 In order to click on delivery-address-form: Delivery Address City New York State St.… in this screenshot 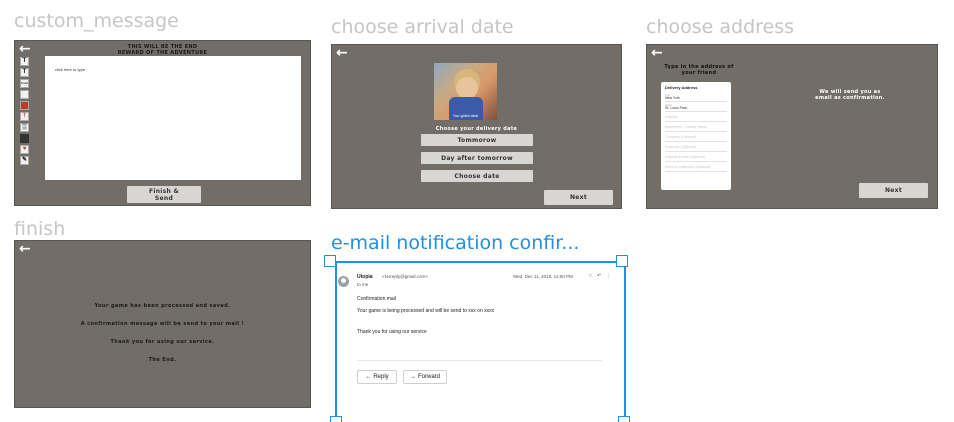, I will do `click(696, 136)`.